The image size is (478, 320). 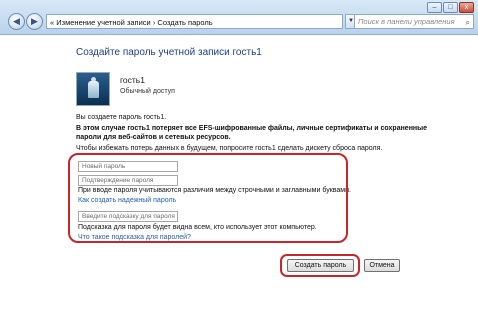 What do you see at coordinates (52, 22) in the screenshot?
I see `breadcrumb-prefix: «` at bounding box center [52, 22].